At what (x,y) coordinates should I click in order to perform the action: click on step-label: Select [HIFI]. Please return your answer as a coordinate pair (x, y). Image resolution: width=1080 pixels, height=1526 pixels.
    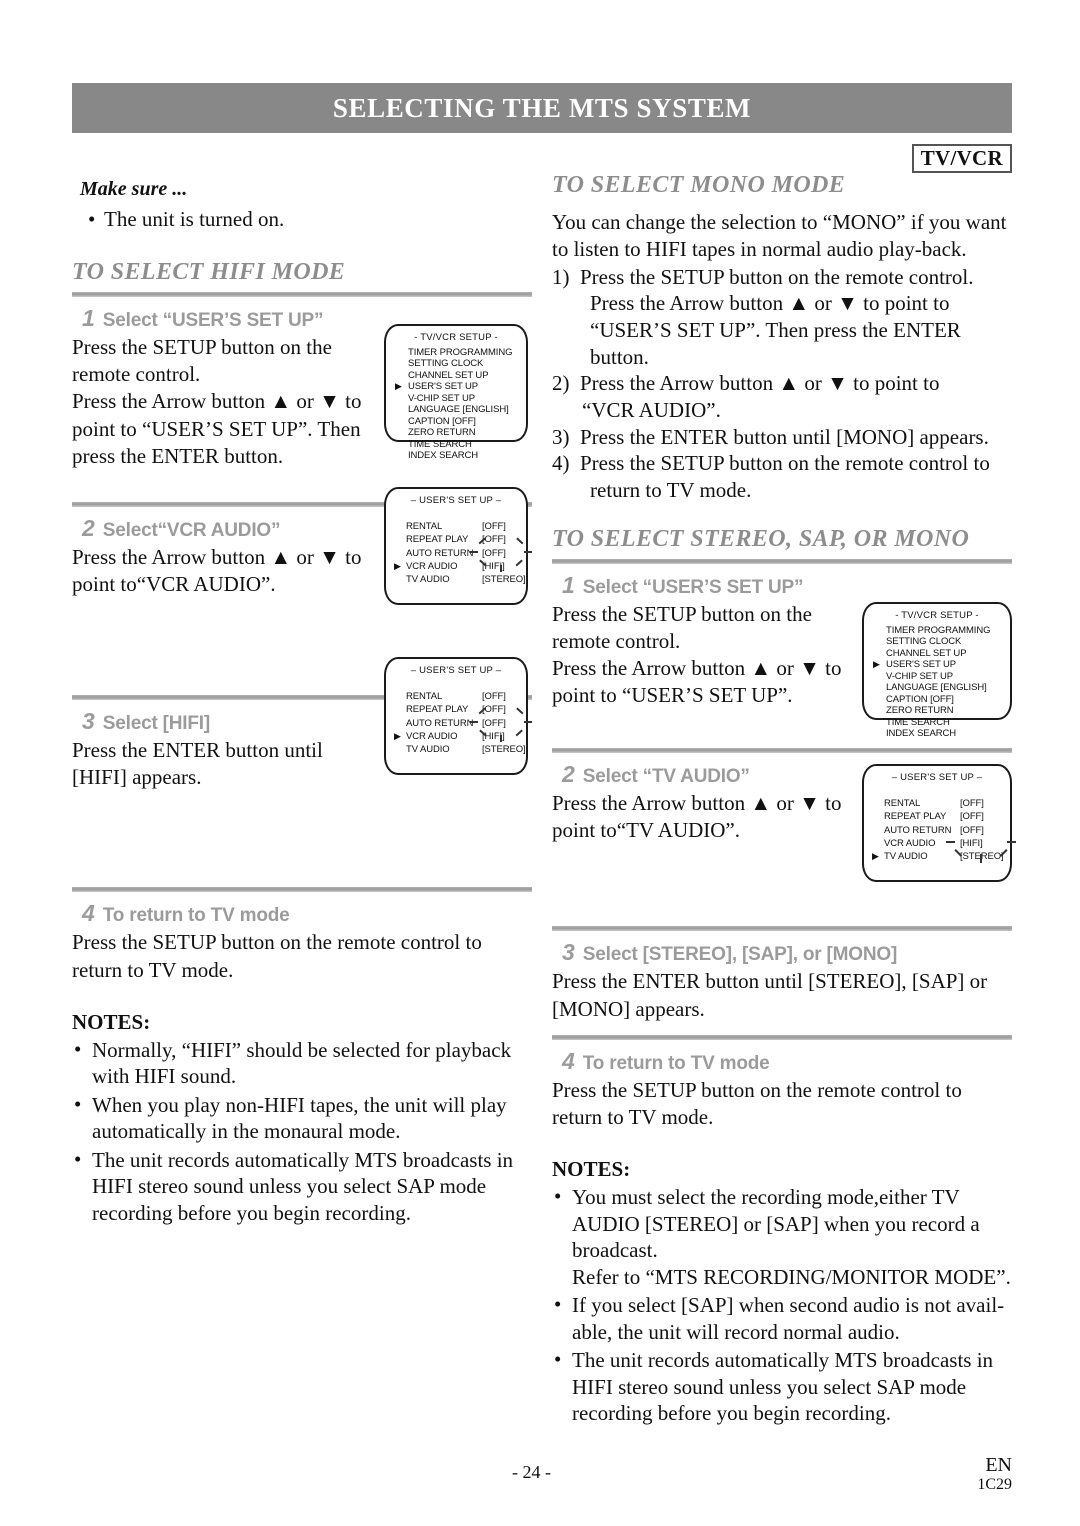
    Looking at the image, I should click on (156, 723).